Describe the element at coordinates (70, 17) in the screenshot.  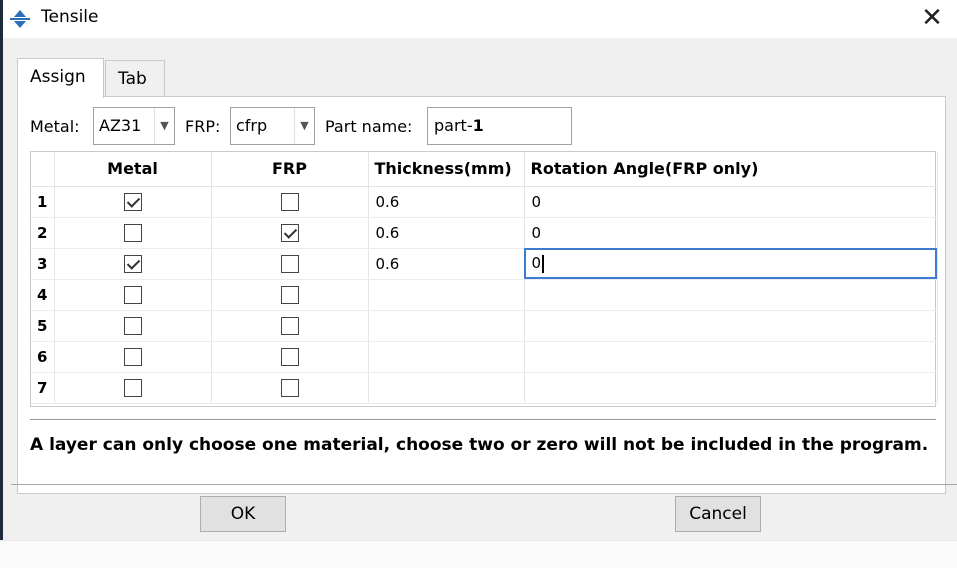
I see `window-title: Tensile` at that location.